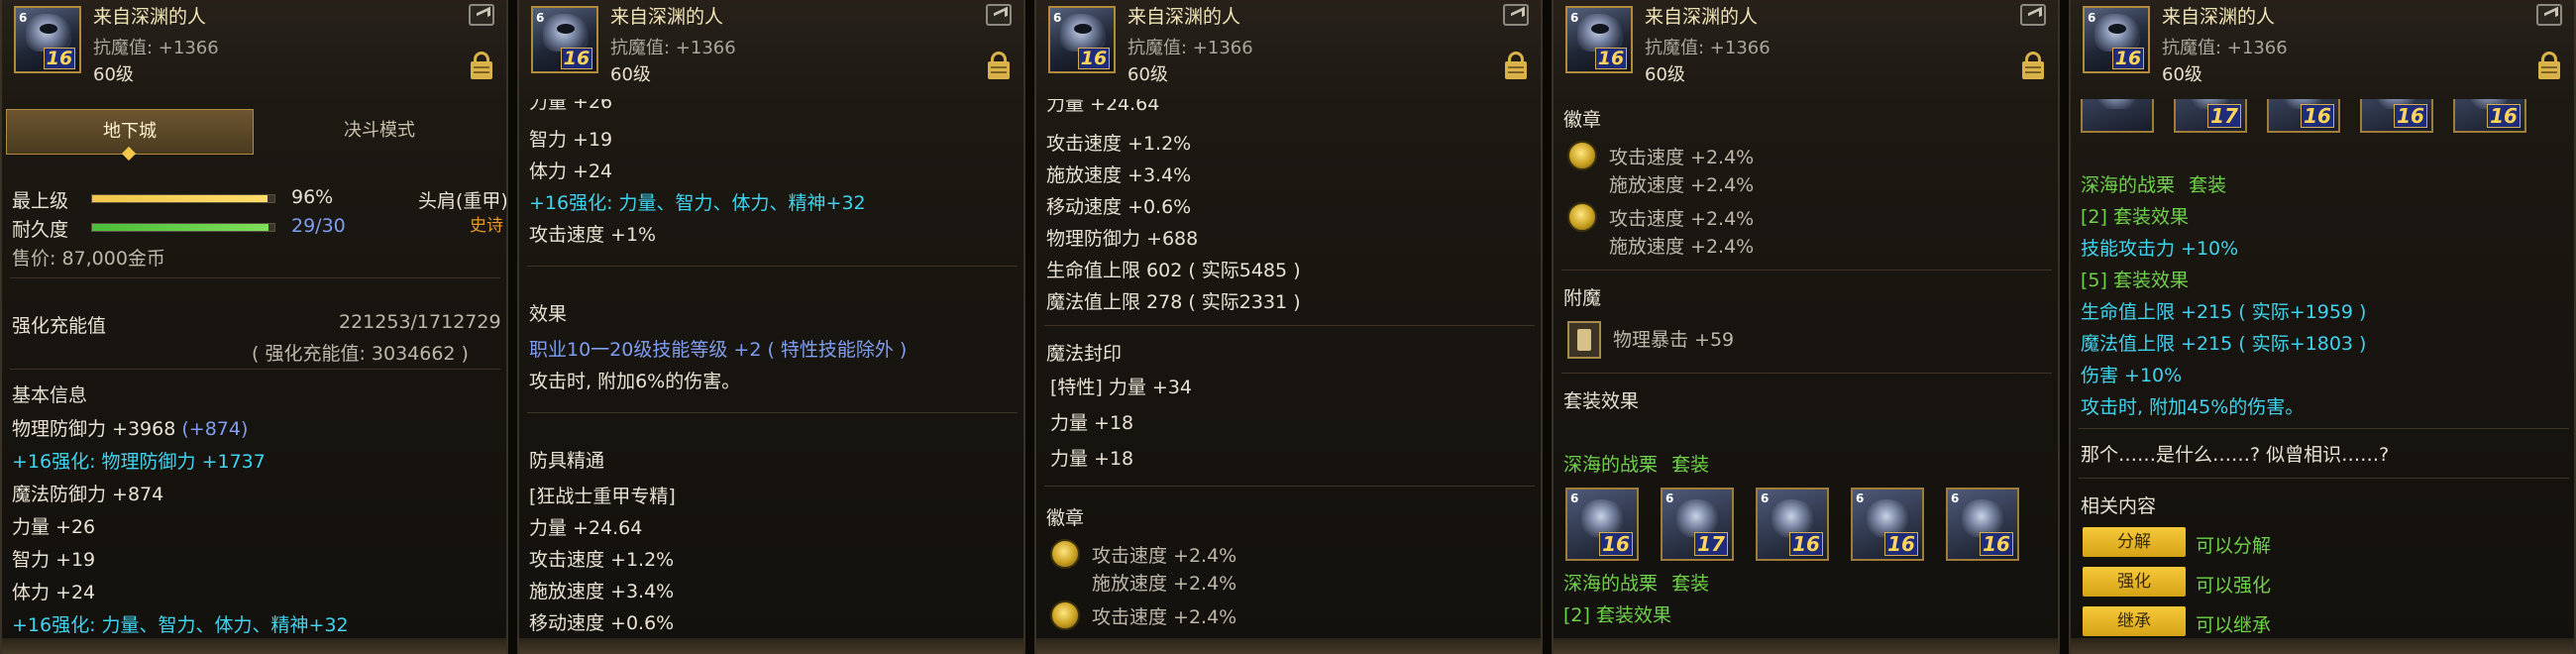  What do you see at coordinates (1173, 302) in the screenshot?
I see `mp-max: 魔法值上限 278 ( 实际2331 )` at bounding box center [1173, 302].